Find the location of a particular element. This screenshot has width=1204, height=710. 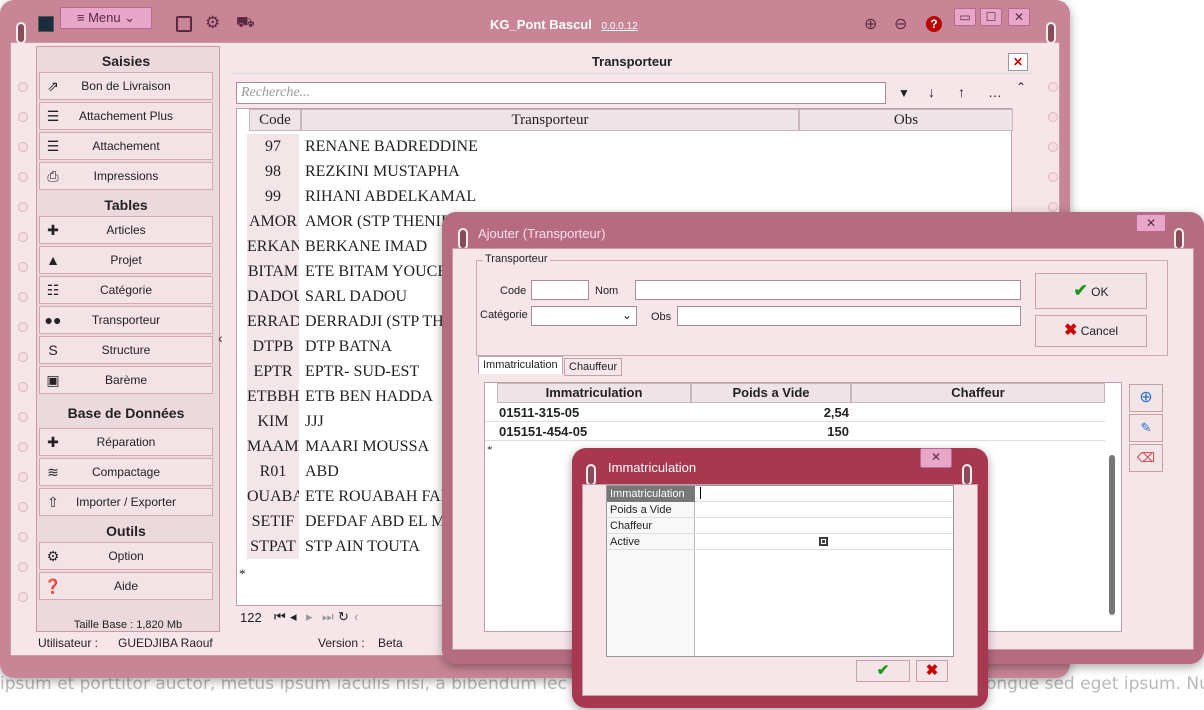

sort-up-icon: ↑ is located at coordinates (961, 92).